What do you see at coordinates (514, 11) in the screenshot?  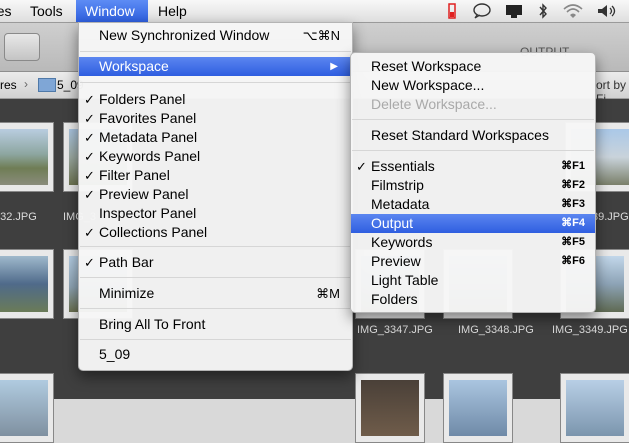 I see `display-icon` at bounding box center [514, 11].